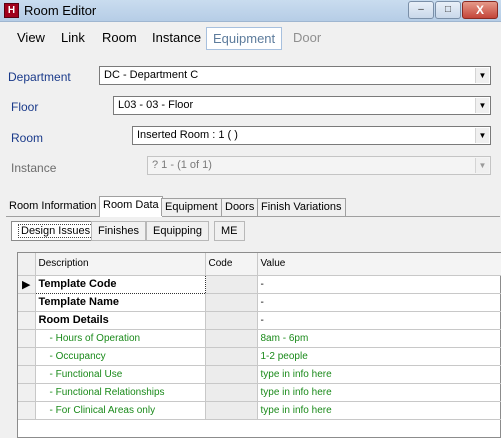 Image resolution: width=501 pixels, height=438 pixels. I want to click on instance-dropdown: ? 1 - (1 of 1) ▼, so click(319, 165).